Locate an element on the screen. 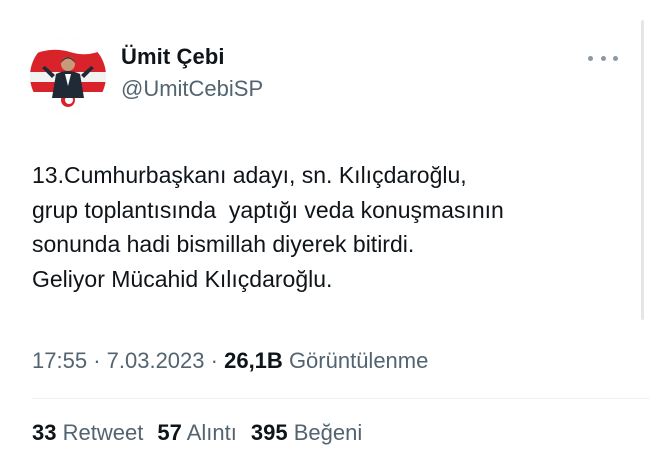  views-label: Görüntülenme is located at coordinates (358, 360).